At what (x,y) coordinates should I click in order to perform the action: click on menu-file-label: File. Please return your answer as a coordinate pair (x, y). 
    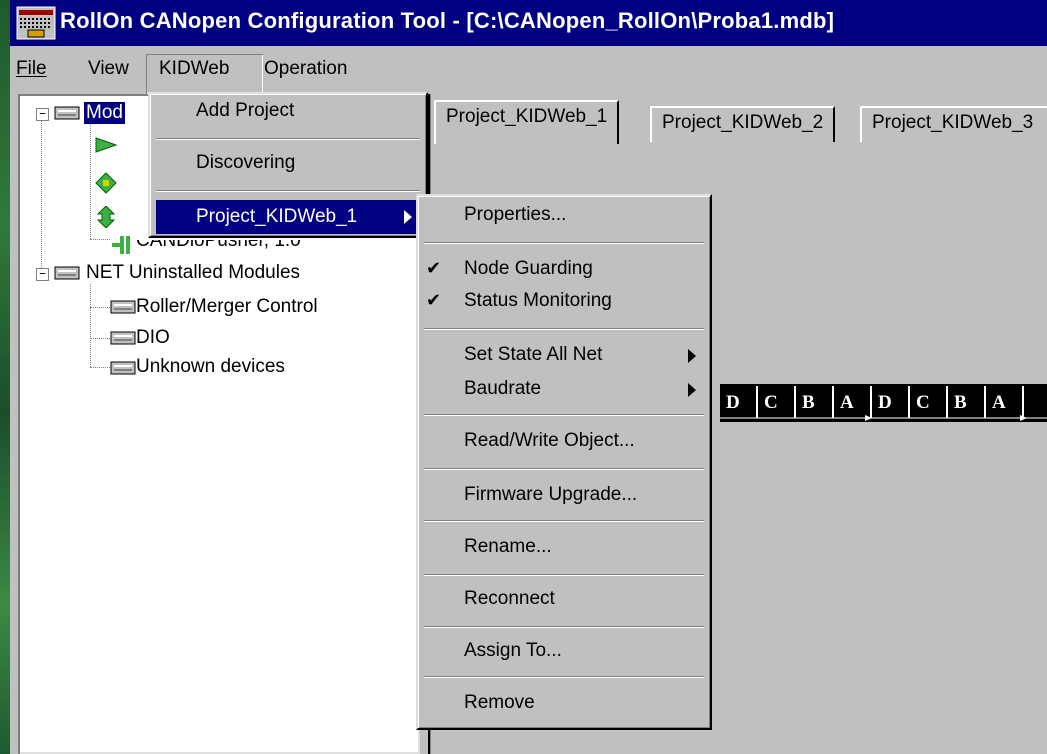
    Looking at the image, I should click on (31, 68).